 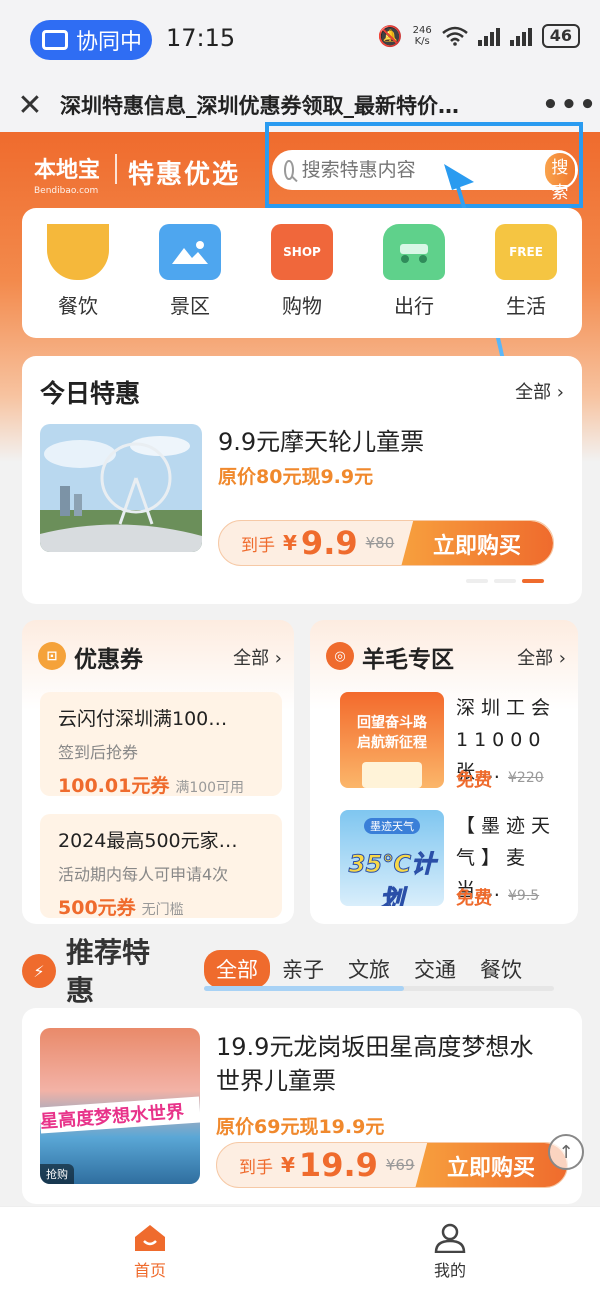 I want to click on tab-family: 亲子, so click(x=303, y=969).